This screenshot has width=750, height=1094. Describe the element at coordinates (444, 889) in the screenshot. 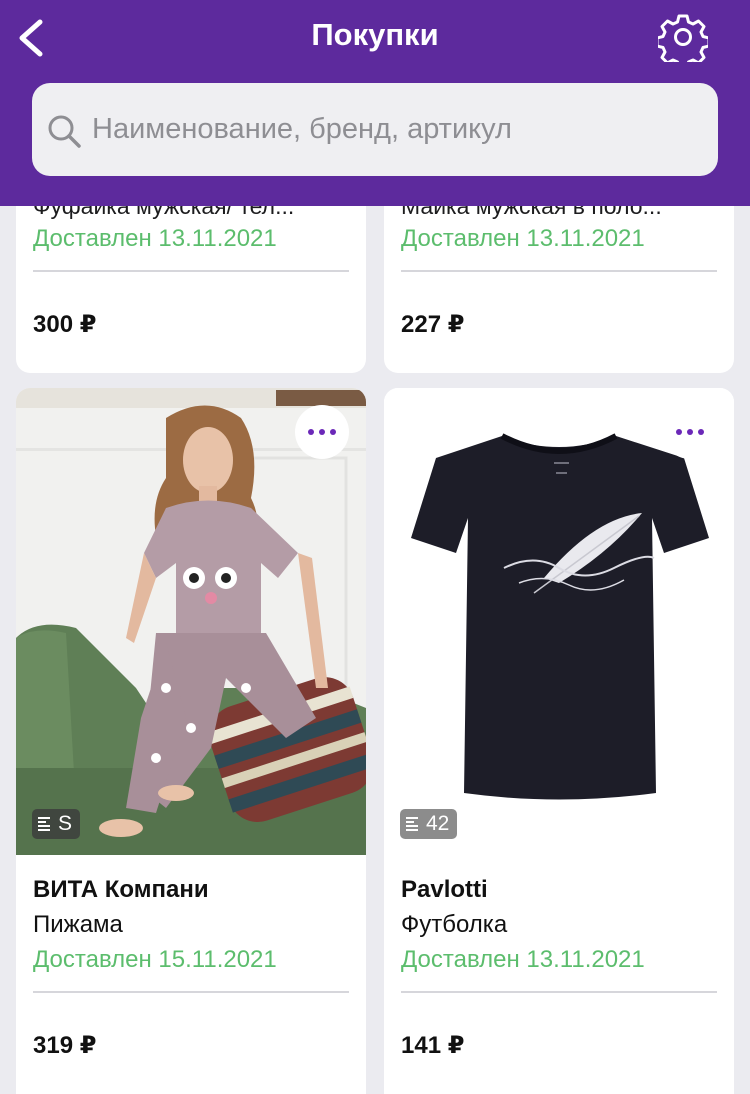

I see `brand-name: Pavlotti` at that location.